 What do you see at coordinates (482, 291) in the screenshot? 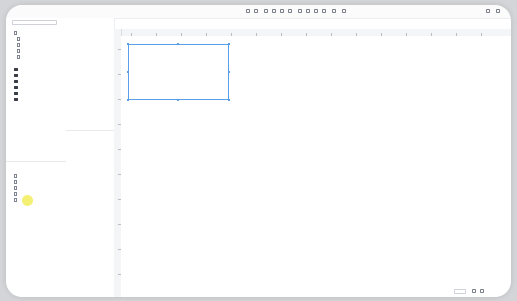
I see `zoom-in-icon` at bounding box center [482, 291].